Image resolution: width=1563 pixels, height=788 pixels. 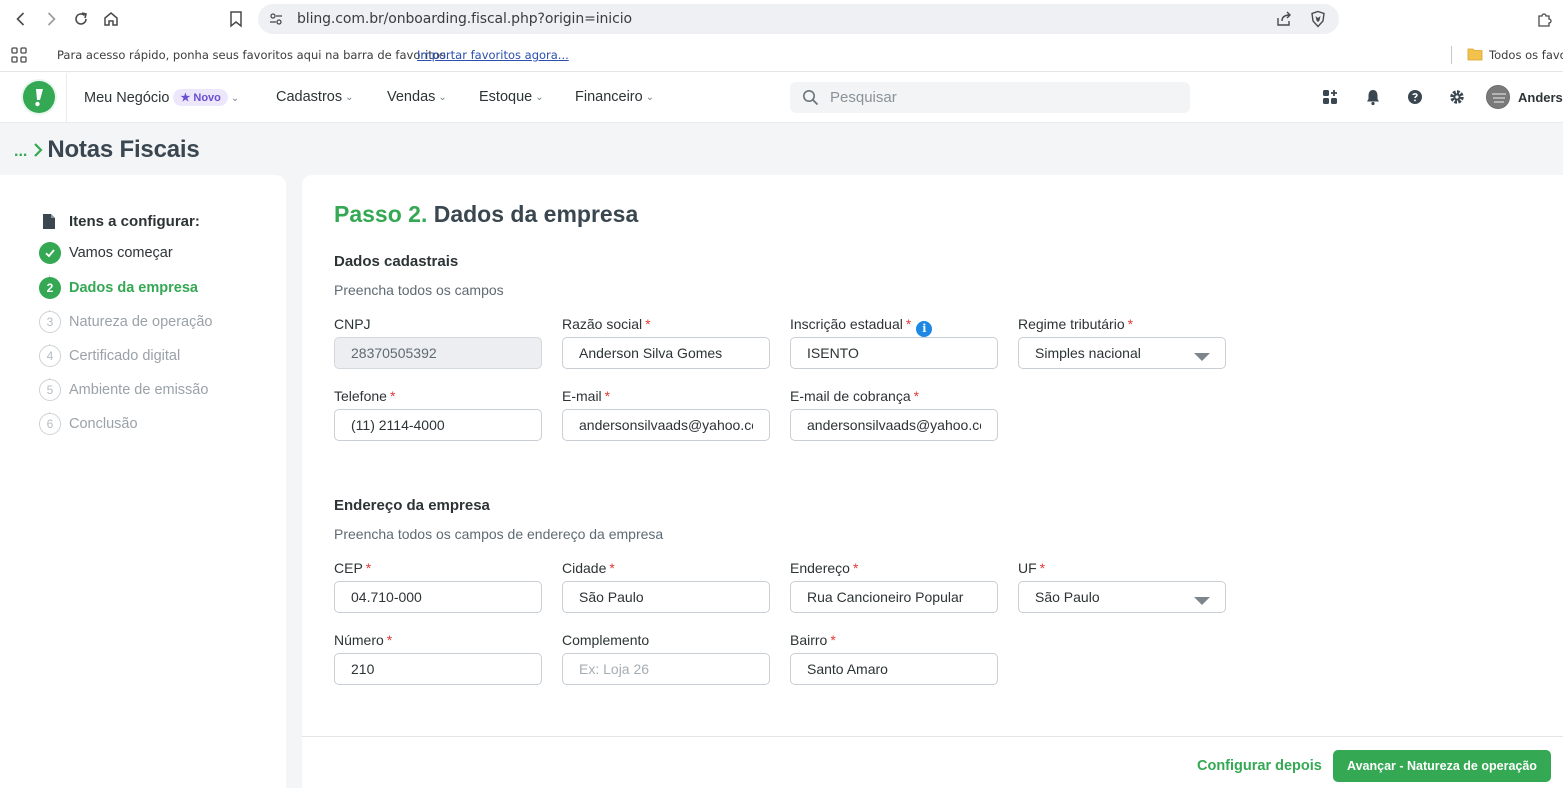 I want to click on regime-tributario-label: Regime tributário *, so click(x=1075, y=324).